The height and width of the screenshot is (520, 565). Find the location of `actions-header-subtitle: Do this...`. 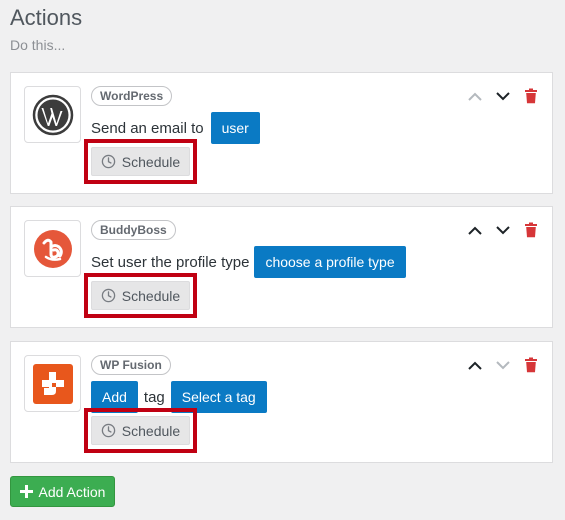

actions-header-subtitle: Do this... is located at coordinates (38, 45).